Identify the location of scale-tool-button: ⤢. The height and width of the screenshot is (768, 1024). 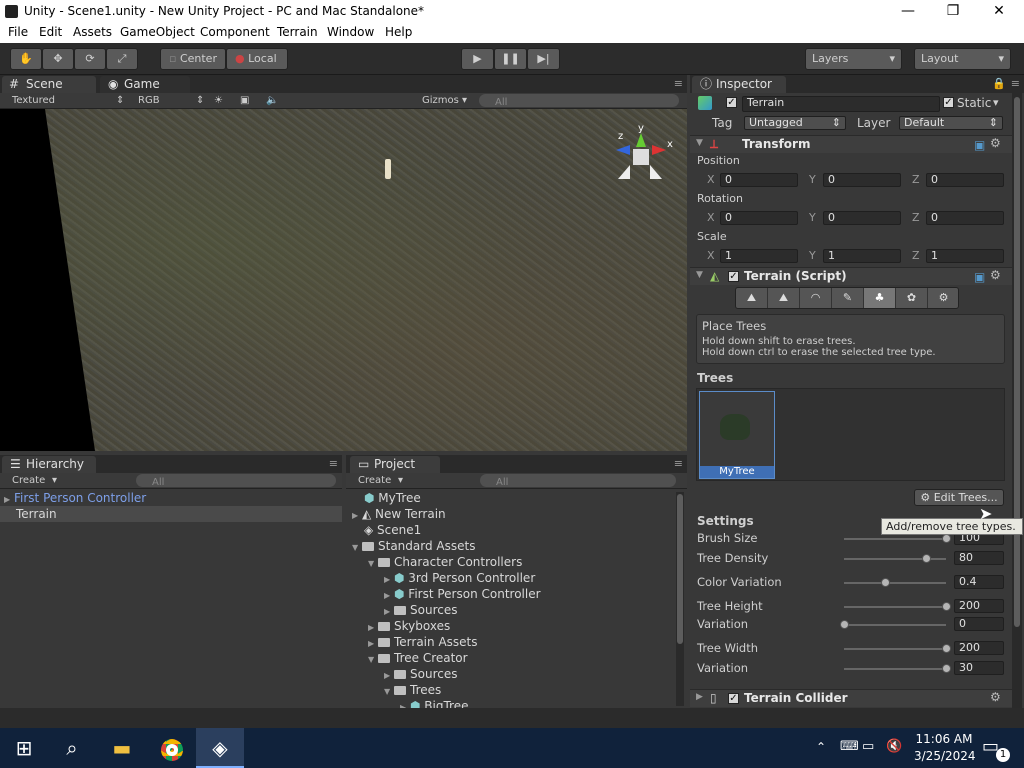
(122, 59).